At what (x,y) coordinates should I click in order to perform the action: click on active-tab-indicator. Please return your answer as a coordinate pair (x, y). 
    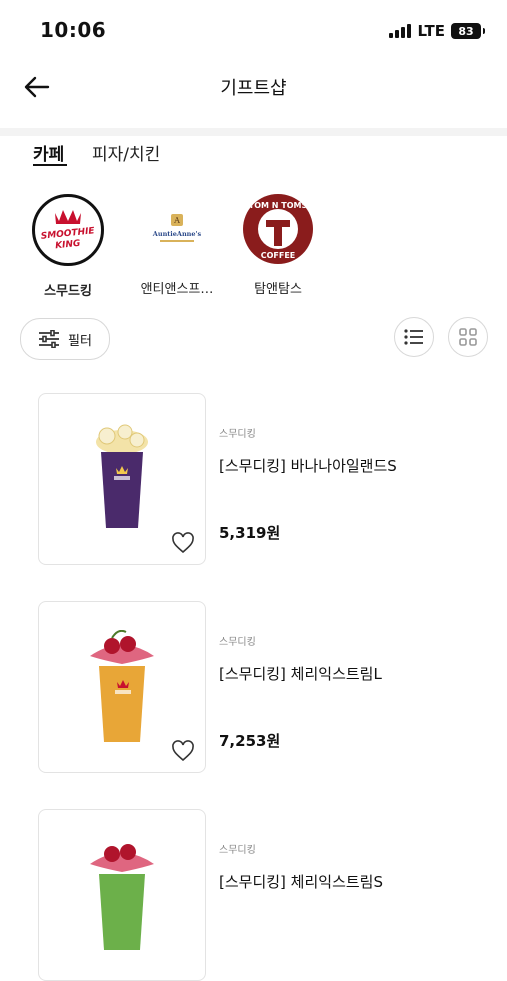
    Looking at the image, I should click on (50, 165).